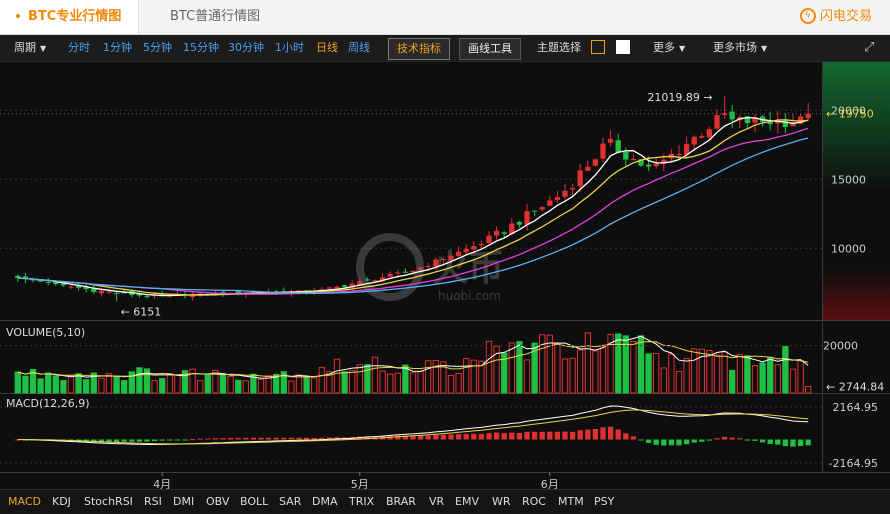 Image resolution: width=890 pixels, height=514 pixels. I want to click on period-dropdown: 周期 ▼, so click(30, 48).